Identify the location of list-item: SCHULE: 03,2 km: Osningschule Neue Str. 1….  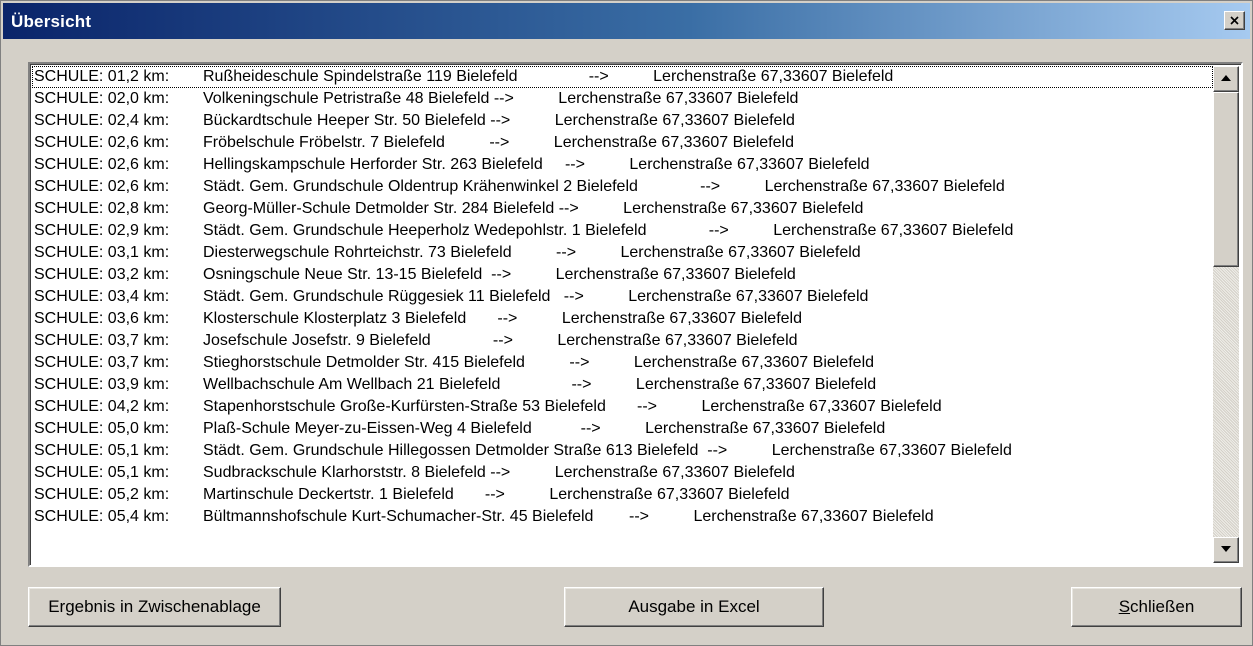
(622, 275).